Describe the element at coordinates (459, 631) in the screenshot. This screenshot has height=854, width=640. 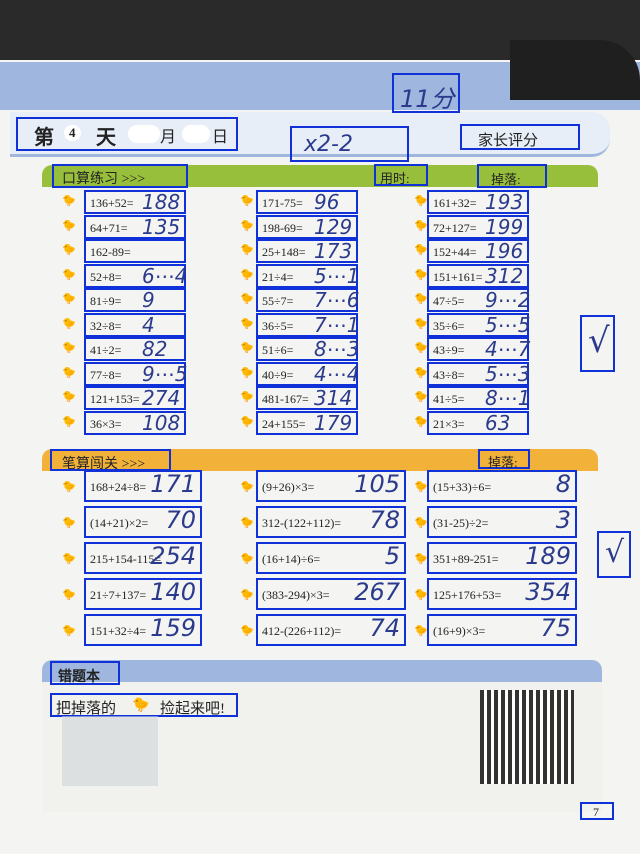
I see `equation: (16+9)×3=` at that location.